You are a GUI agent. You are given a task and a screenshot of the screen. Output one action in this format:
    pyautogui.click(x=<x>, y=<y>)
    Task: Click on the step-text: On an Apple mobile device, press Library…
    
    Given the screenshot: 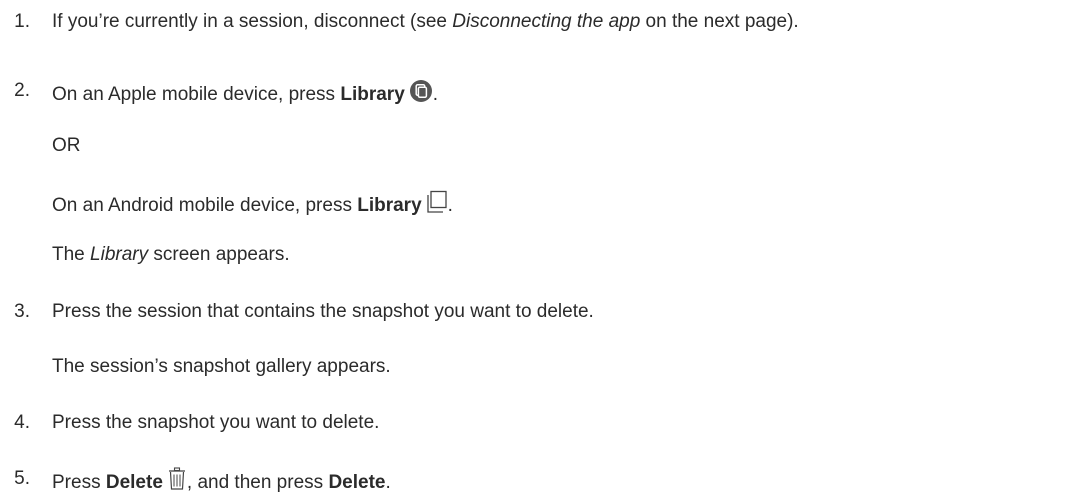 What is the action you would take?
    pyautogui.click(x=245, y=94)
    